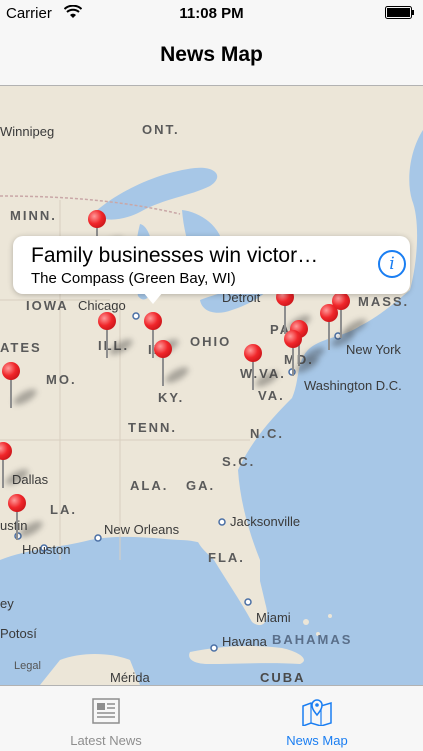 Image resolution: width=423 pixels, height=751 pixels. Describe the element at coordinates (63, 509) in the screenshot. I see `region-label-la: LA.` at that location.